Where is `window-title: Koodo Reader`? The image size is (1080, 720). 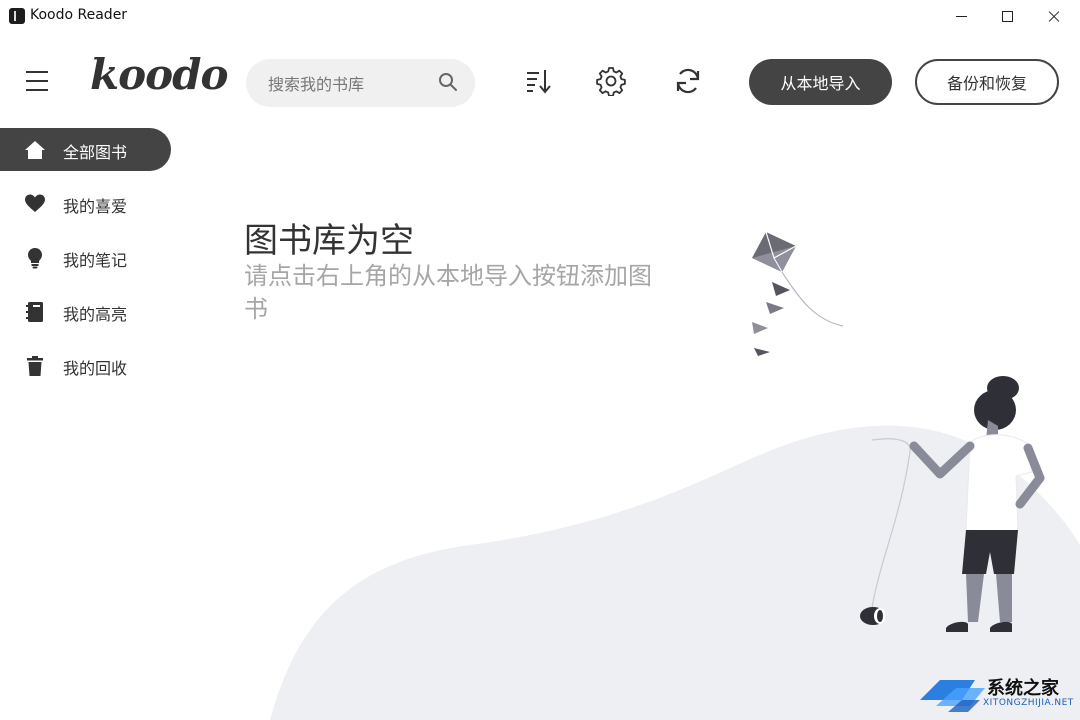 window-title: Koodo Reader is located at coordinates (79, 15).